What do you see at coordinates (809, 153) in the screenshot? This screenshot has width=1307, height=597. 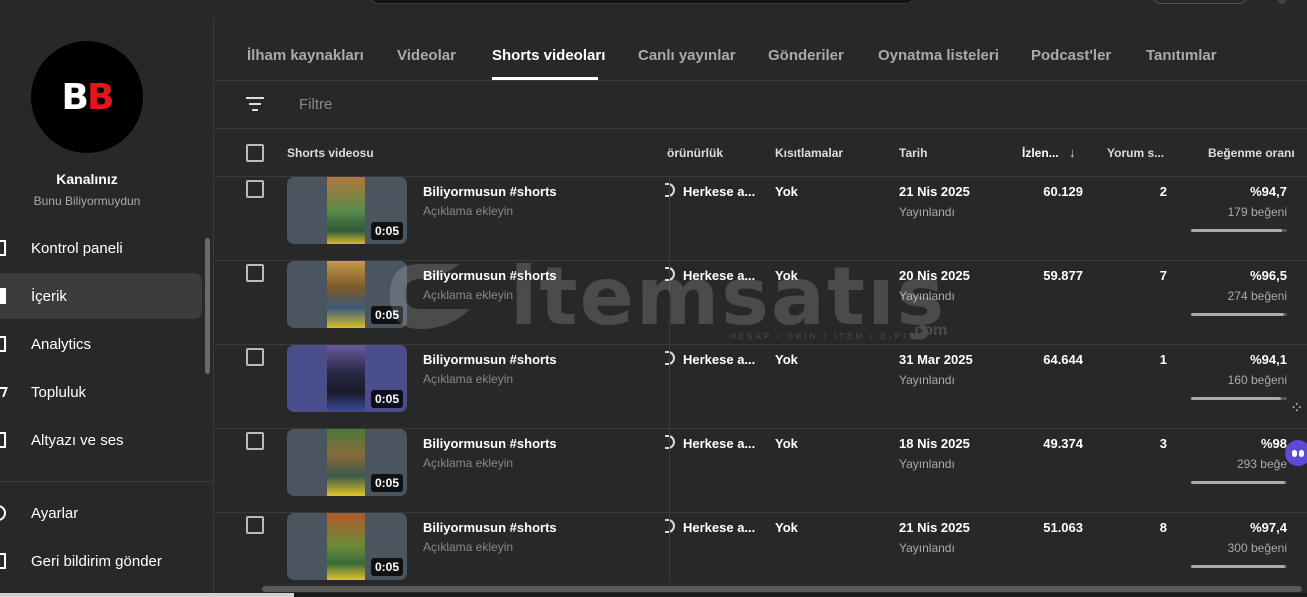 I see `column-header-restrictions: Kısıtlamalar` at bounding box center [809, 153].